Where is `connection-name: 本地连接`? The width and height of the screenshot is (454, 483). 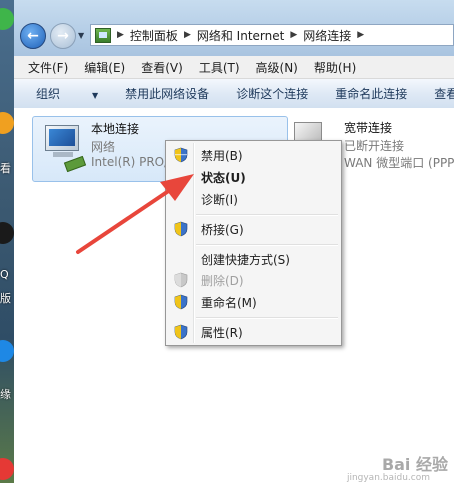
connection-name: 本地连接 is located at coordinates (115, 129).